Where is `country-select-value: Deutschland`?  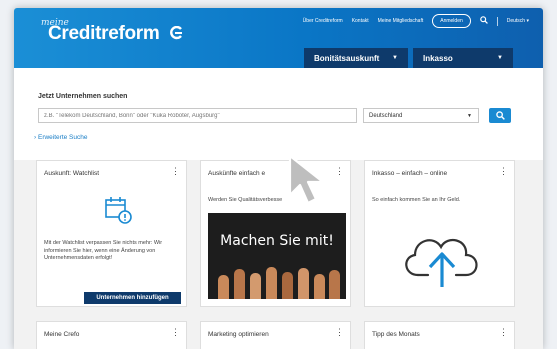 country-select-value: Deutschland is located at coordinates (386, 116).